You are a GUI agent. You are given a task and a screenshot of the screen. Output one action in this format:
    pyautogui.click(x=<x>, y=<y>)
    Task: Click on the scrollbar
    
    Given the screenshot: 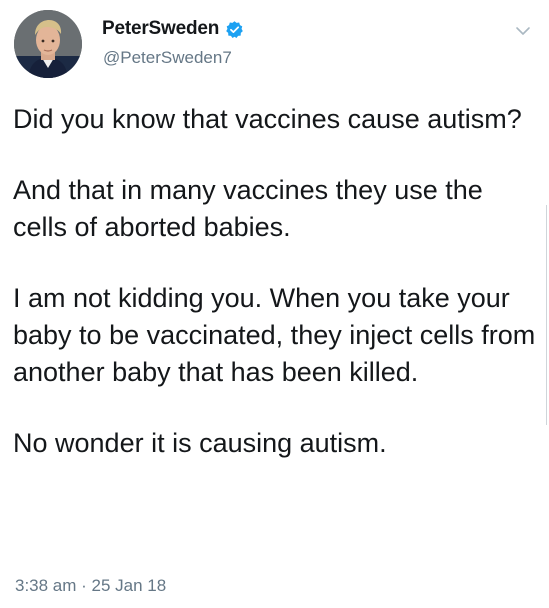 What is the action you would take?
    pyautogui.click(x=546, y=315)
    